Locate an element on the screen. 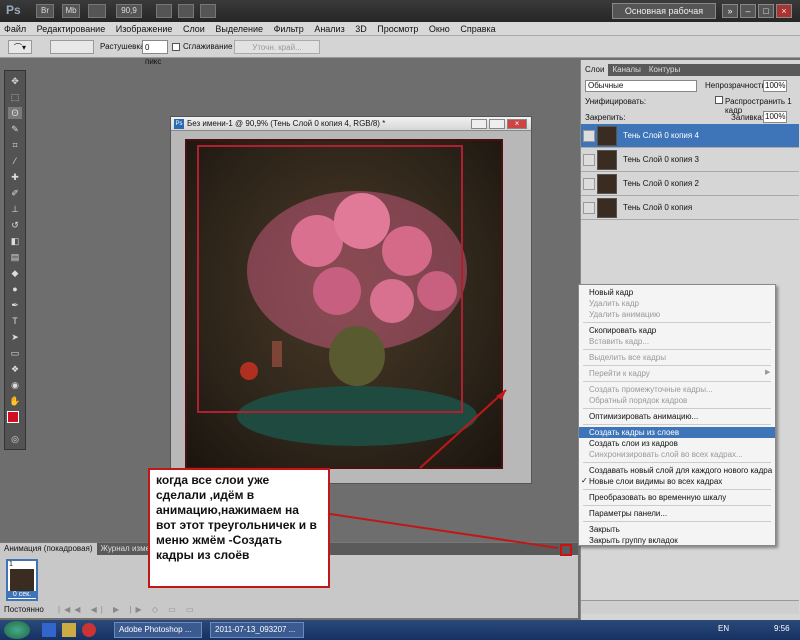  clone-stamp-icon: ⊥ is located at coordinates (15, 209).